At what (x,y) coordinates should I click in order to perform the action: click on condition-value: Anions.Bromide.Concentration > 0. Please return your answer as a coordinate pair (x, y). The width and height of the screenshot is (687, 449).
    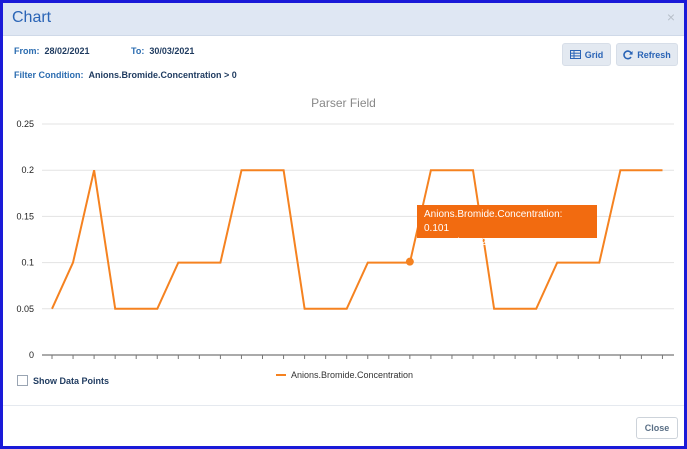
    Looking at the image, I should click on (162, 75).